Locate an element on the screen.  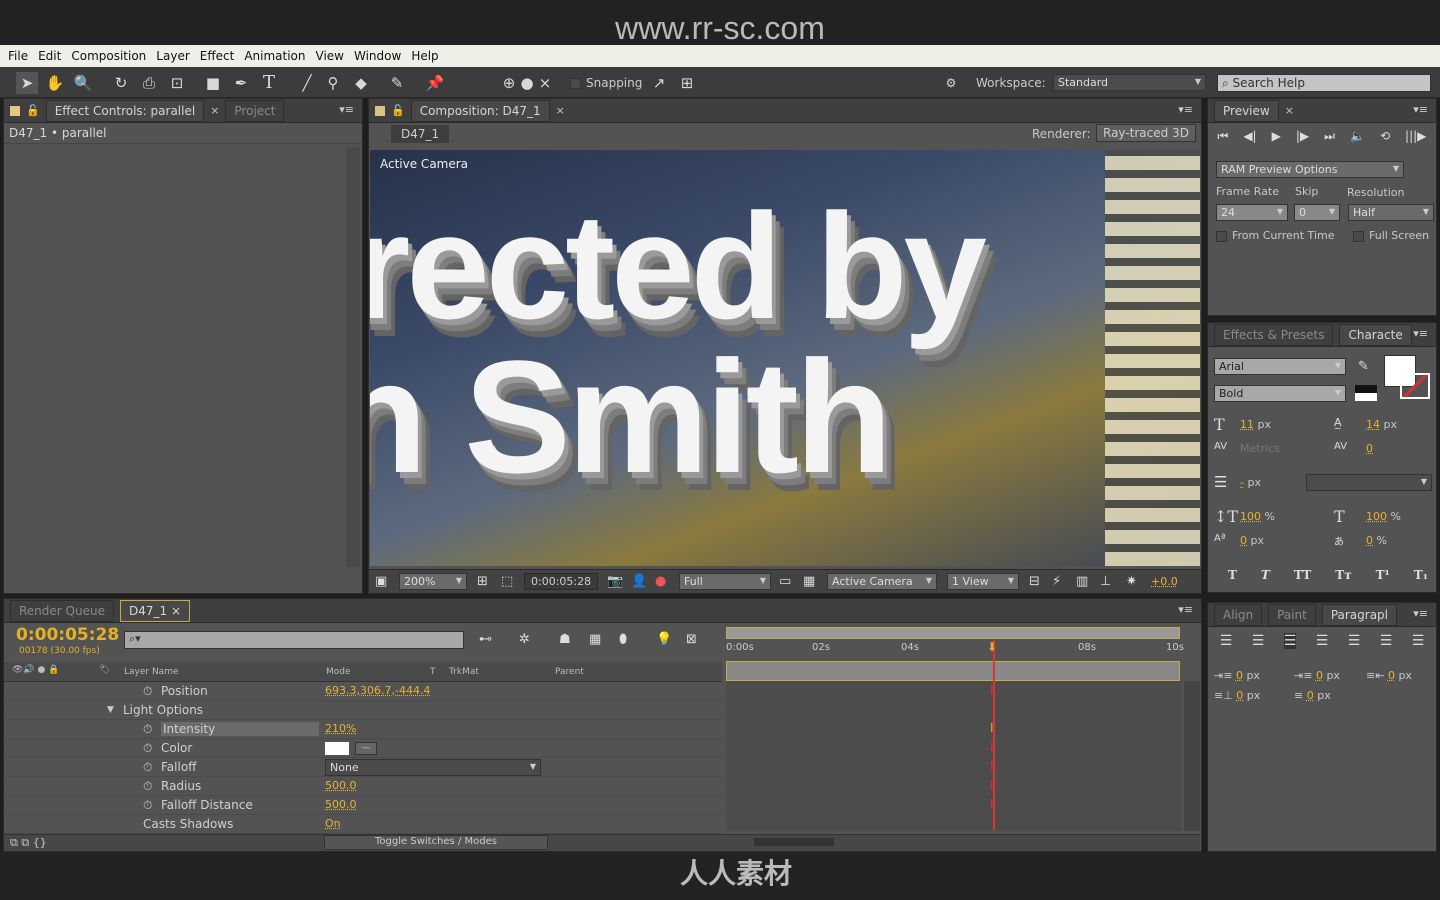
subscript-button: T₁ is located at coordinates (1421, 575).